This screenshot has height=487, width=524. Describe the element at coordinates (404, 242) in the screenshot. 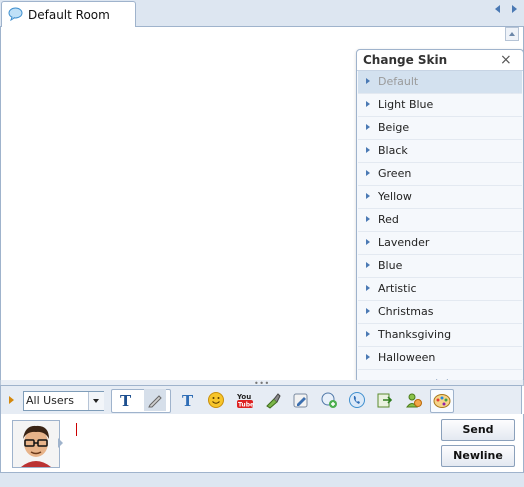

I see `skin-item-label: Lavender` at that location.